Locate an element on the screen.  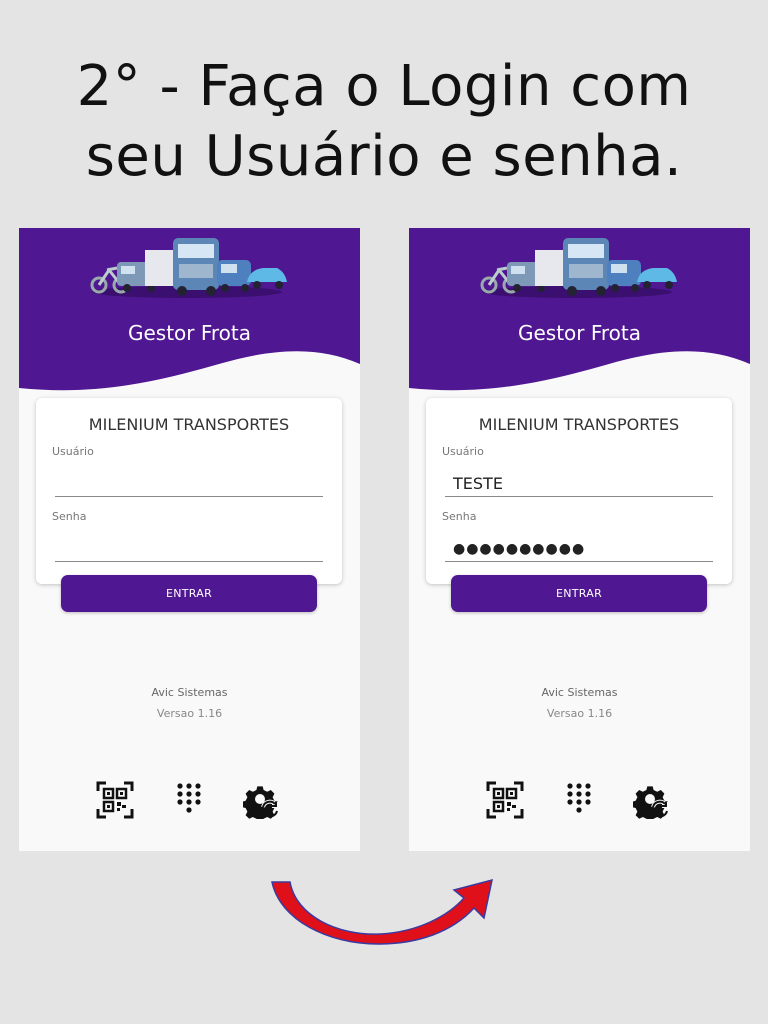
login-card: MILENIUM TRANSPORTES Usuário Senha is located at coordinates (189, 491).